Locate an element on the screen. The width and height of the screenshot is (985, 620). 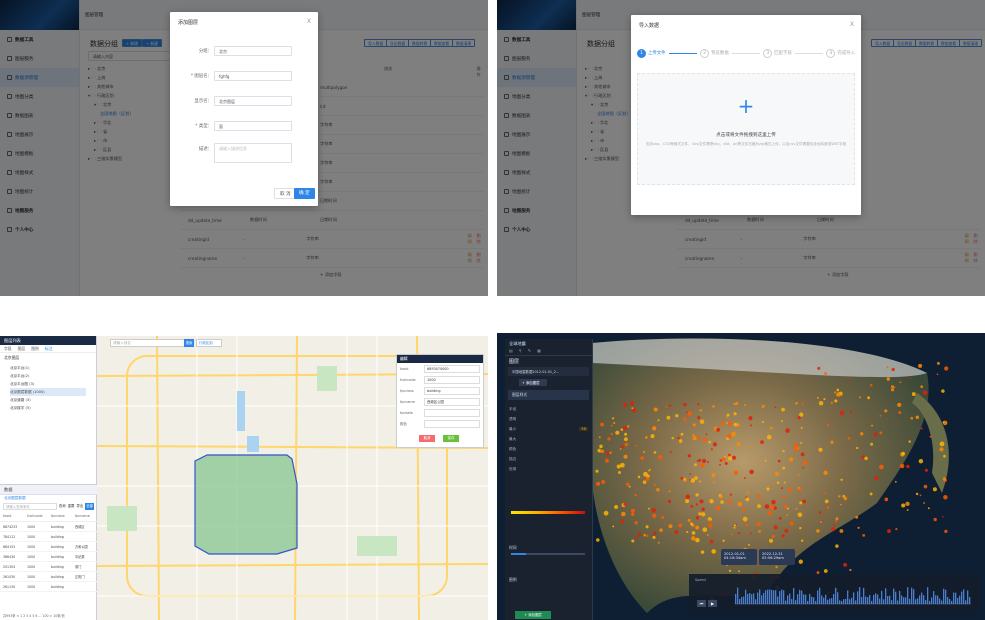
pagination: 共993条 < 1 2 3 4 5 6 ... 100 > 10条/页 is located at coordinates (34, 615).